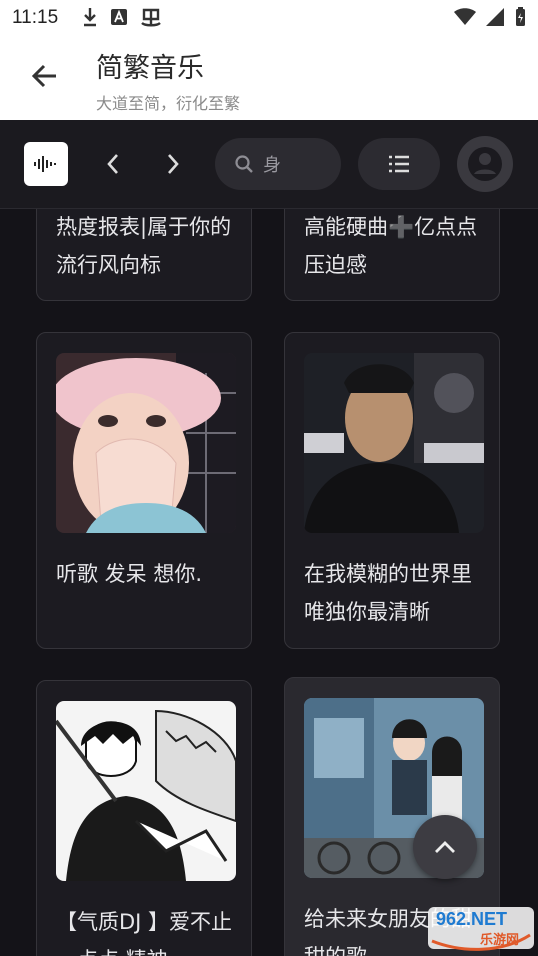 The image size is (538, 956). I want to click on download-icon, so click(90, 17).